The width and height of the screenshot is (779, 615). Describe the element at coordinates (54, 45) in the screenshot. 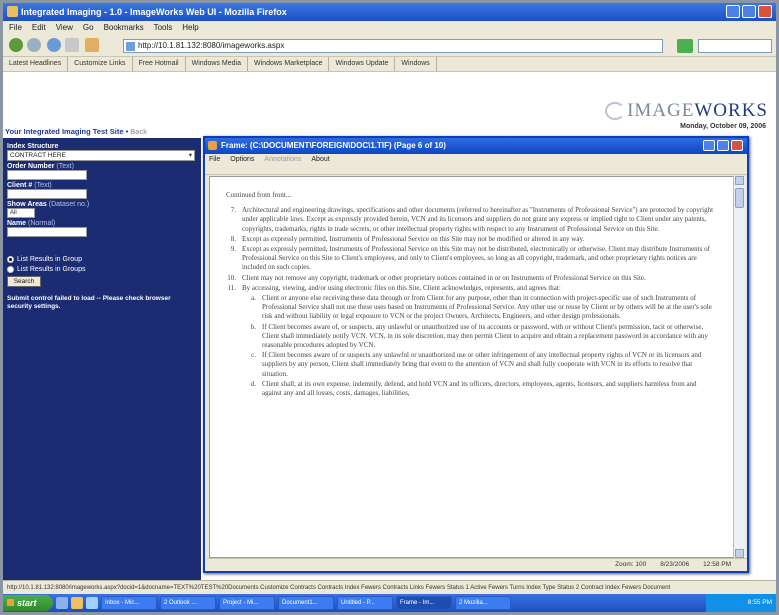

I see `reload-icon` at that location.